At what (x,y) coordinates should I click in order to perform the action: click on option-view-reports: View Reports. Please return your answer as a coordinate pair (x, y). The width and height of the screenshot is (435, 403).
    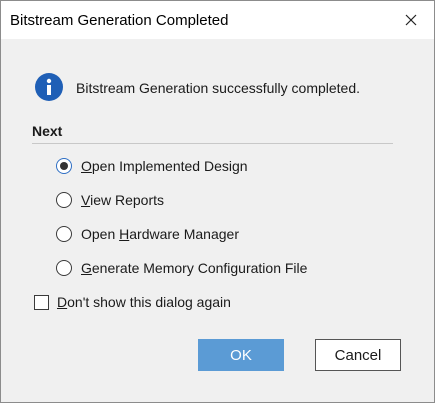
    Looking at the image, I should click on (110, 200).